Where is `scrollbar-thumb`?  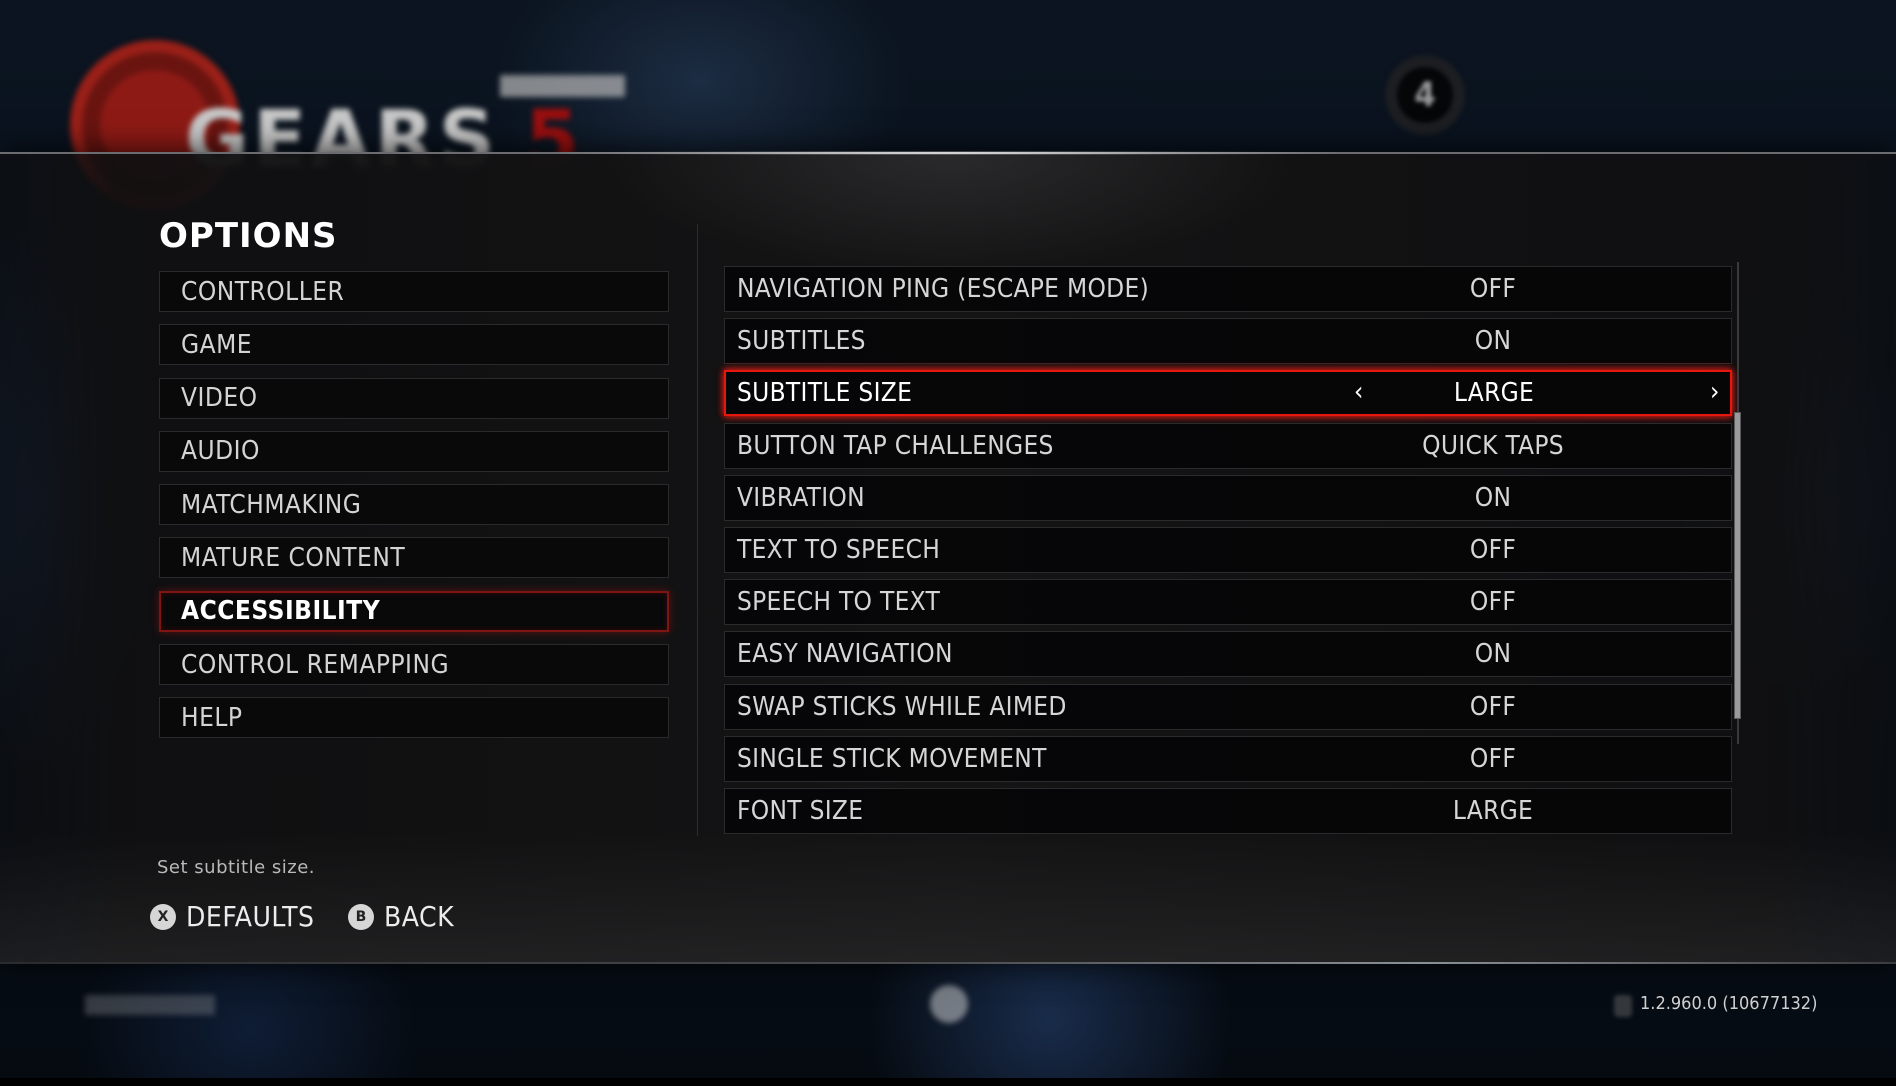 scrollbar-thumb is located at coordinates (1737, 565).